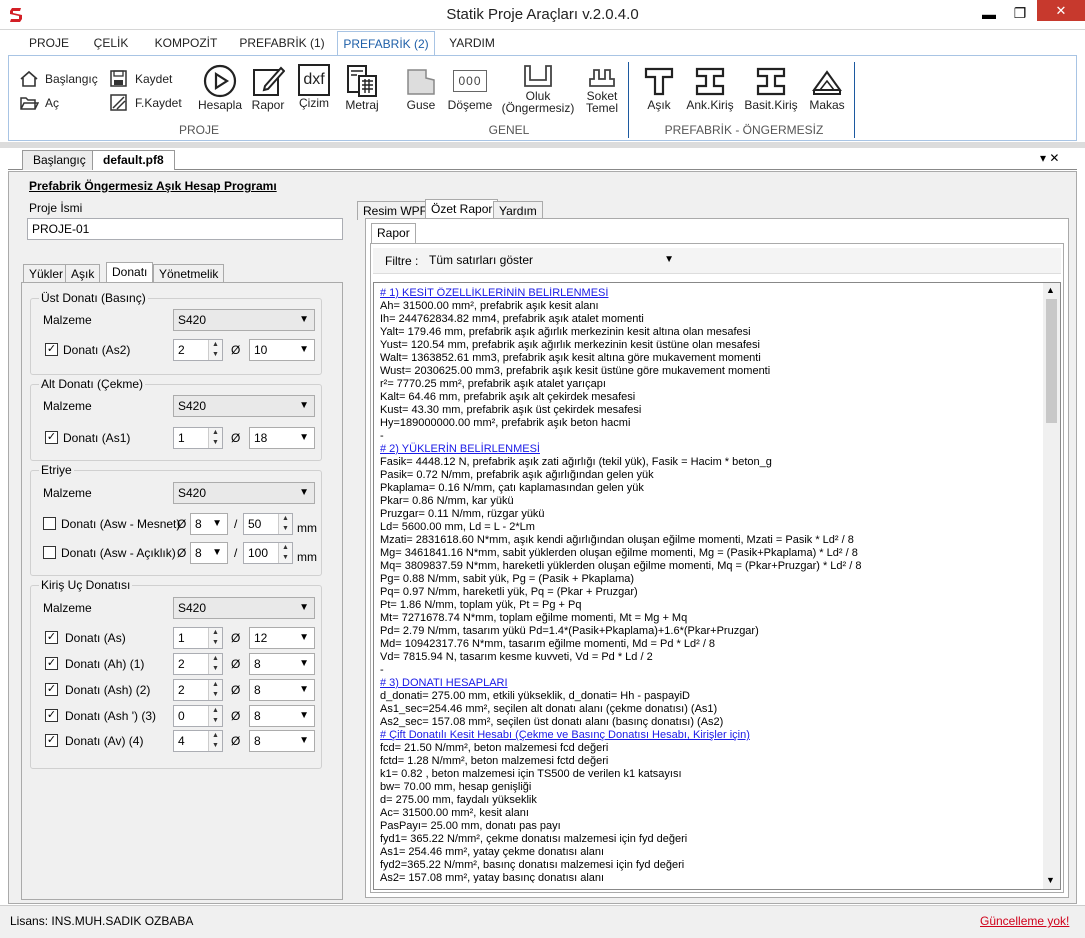  Describe the element at coordinates (362, 88) in the screenshot. I see `metraj-button: Metraj` at that location.